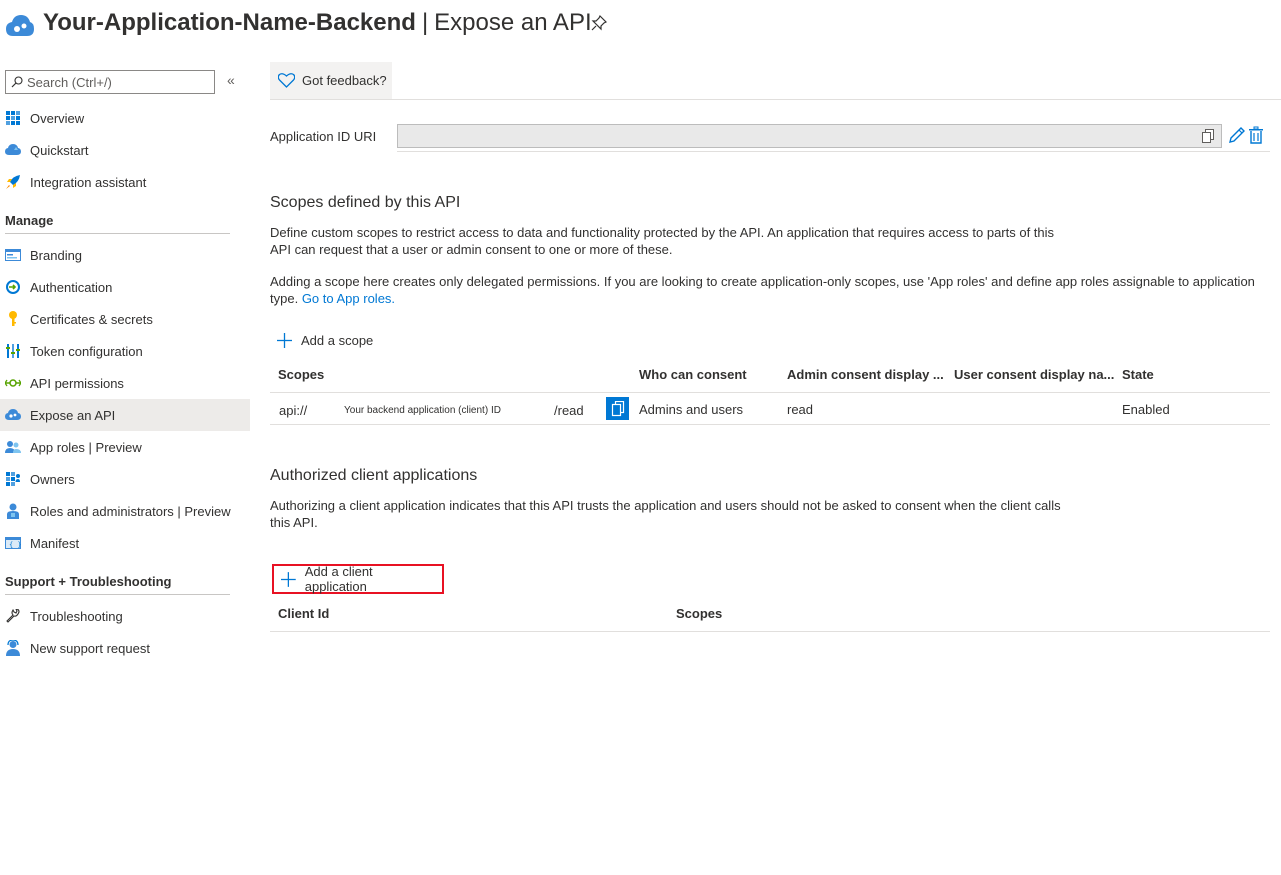 This screenshot has height=875, width=1281. What do you see at coordinates (13, 319) in the screenshot?
I see `key-icon` at bounding box center [13, 319].